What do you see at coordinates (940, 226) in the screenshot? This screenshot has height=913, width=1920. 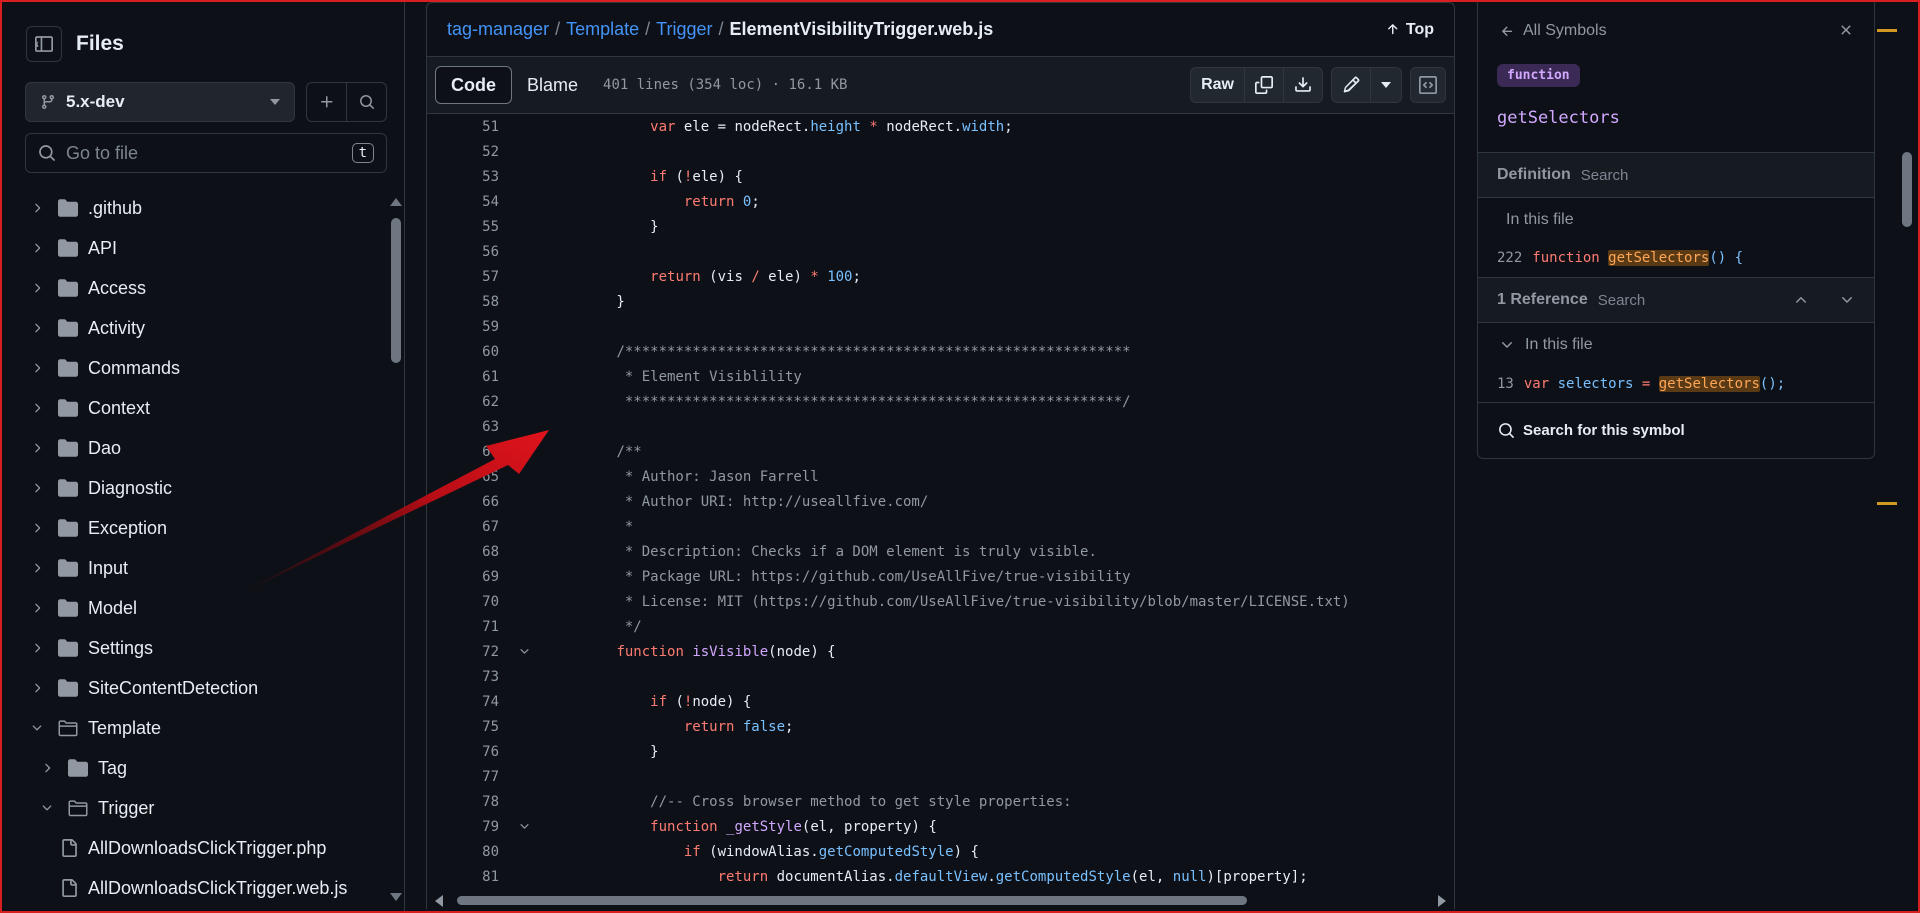 I see `code-line: 55 }` at bounding box center [940, 226].